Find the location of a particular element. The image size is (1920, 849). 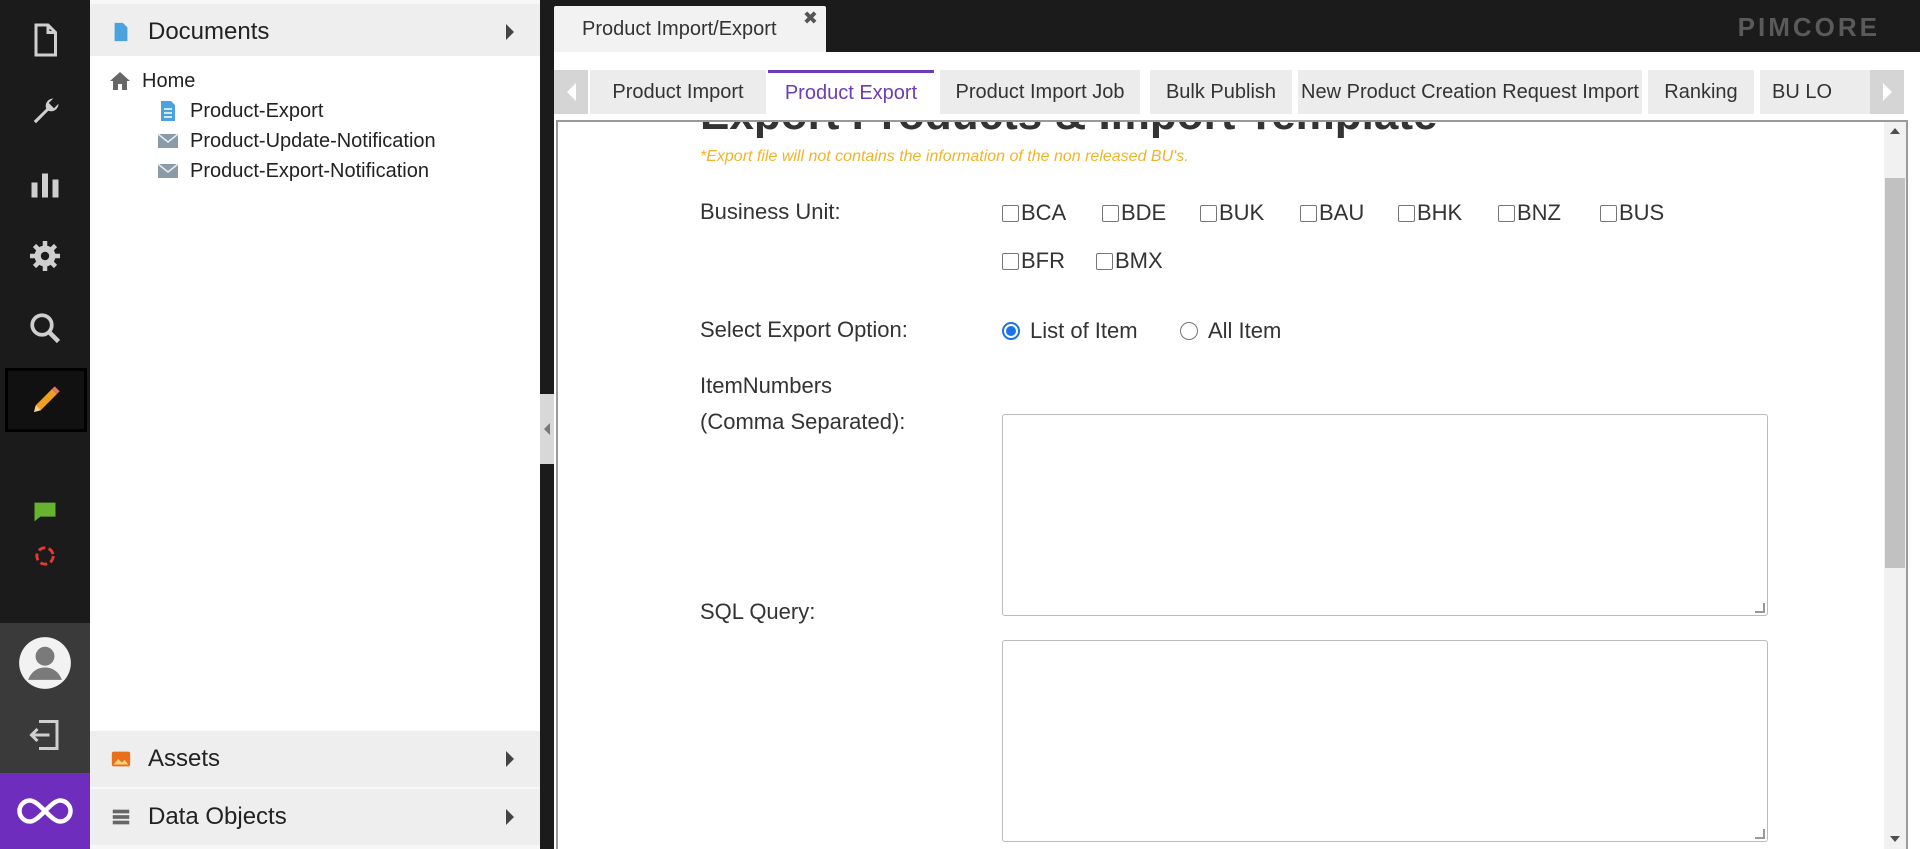

tree-item-product-update-notification: Product-Update-Notification is located at coordinates (296, 141).